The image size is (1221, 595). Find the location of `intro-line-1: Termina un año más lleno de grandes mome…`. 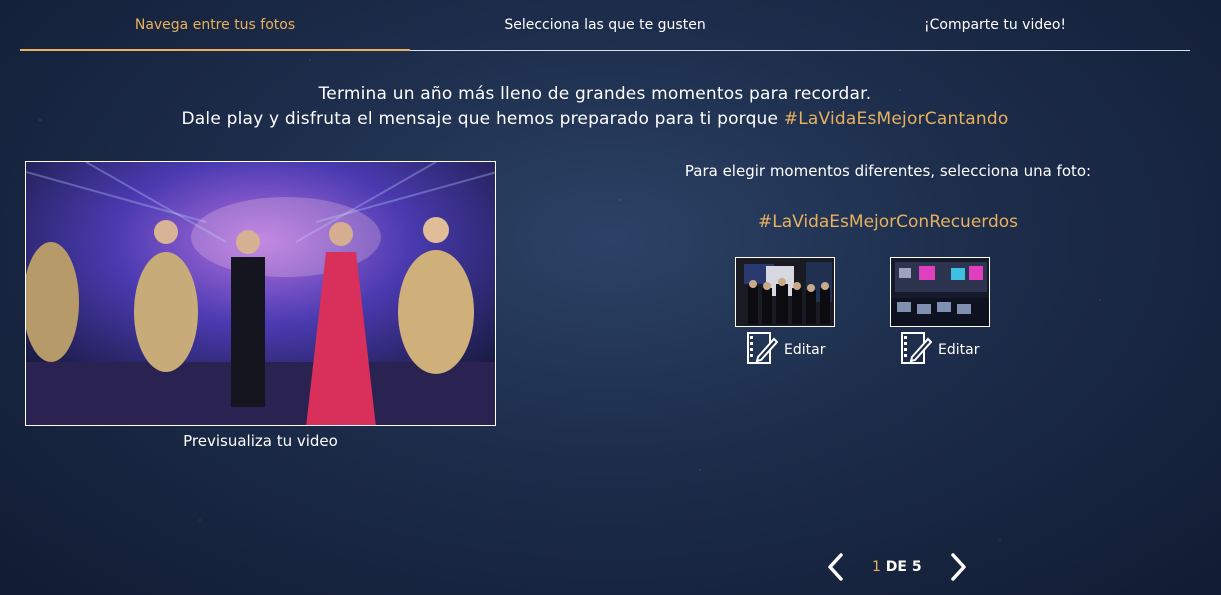

intro-line-1: Termina un año más lleno de grandes mome… is located at coordinates (595, 94).